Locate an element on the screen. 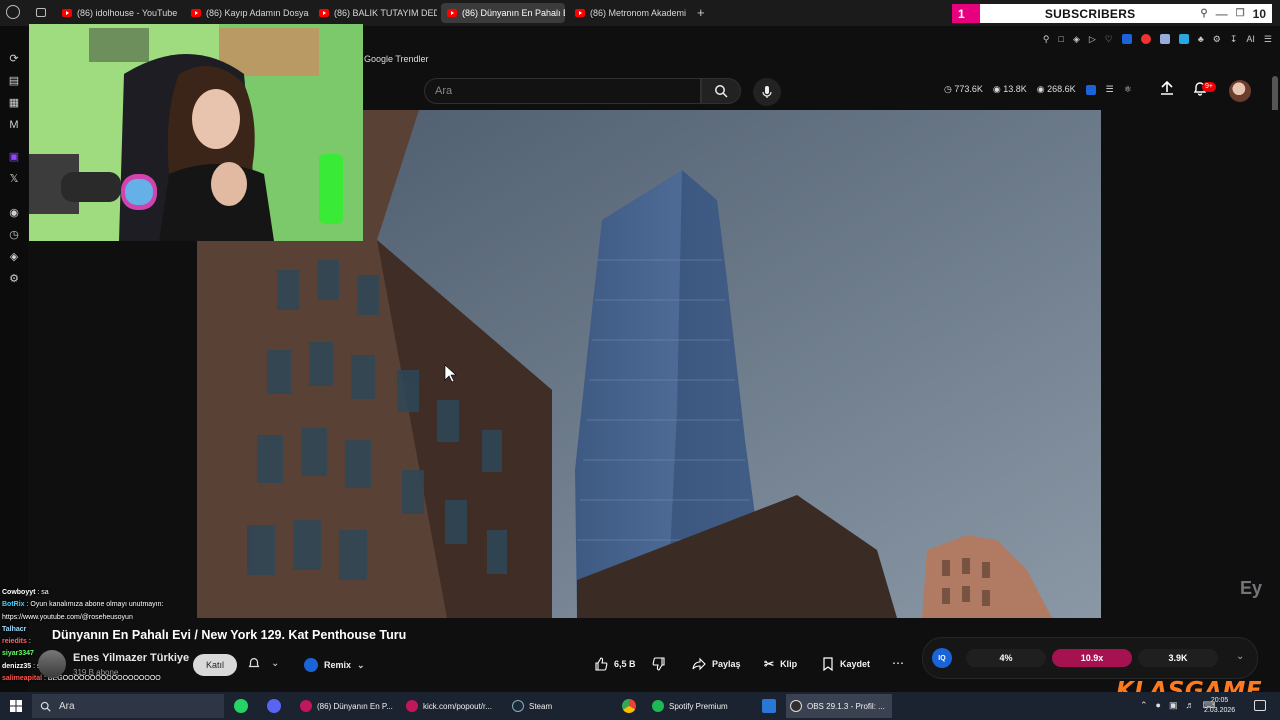 Image resolution: width=1280 pixels, height=720 pixels. header-actions is located at coordinates (1184, 88).